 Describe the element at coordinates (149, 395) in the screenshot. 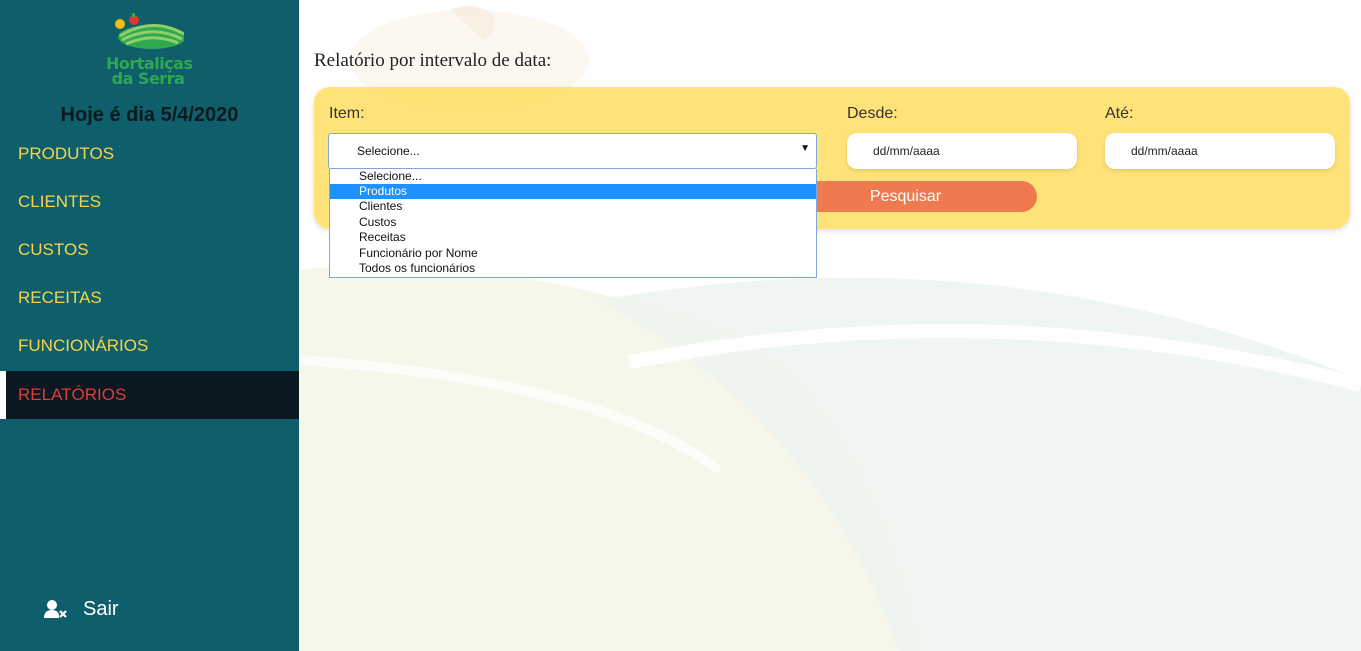

I see `sidebar-item-relatorios: RELATÓRIOS` at that location.